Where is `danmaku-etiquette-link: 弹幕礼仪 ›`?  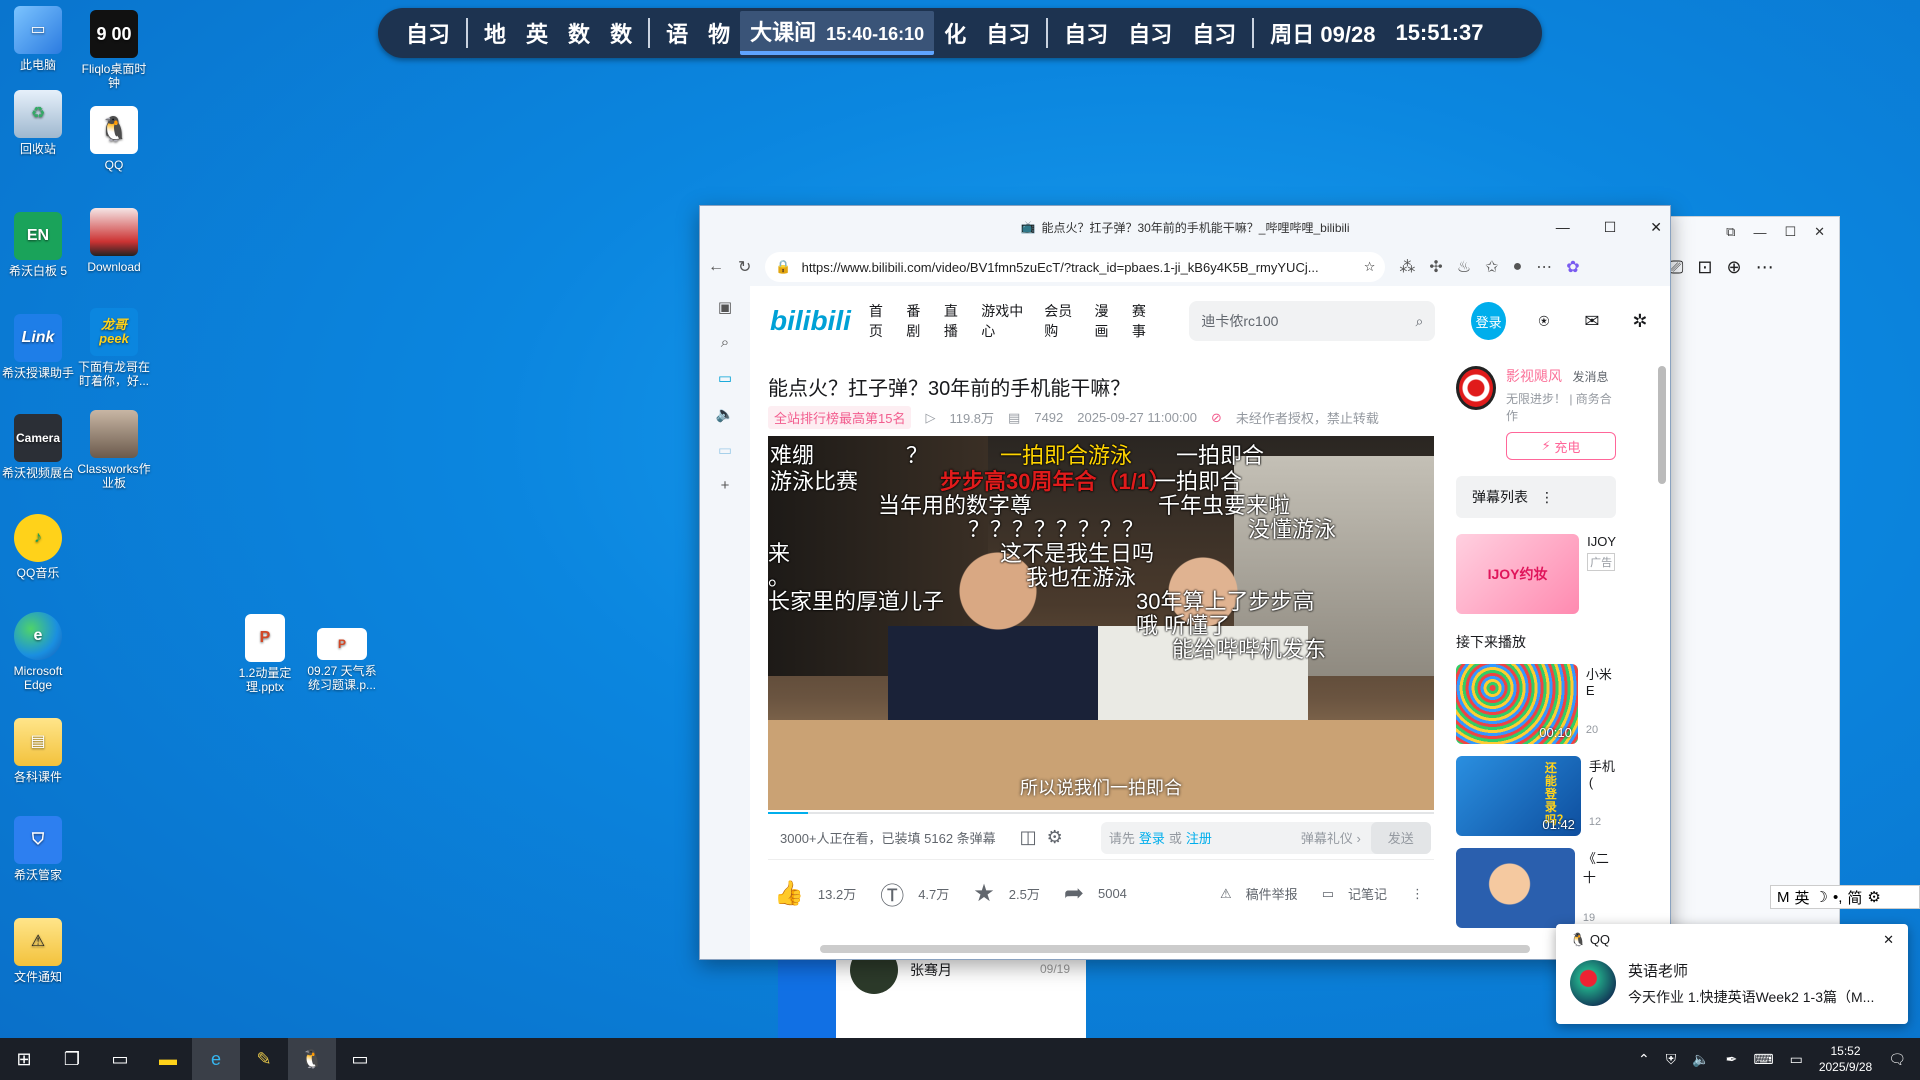 danmaku-etiquette-link: 弹幕礼仪 › is located at coordinates (1331, 837).